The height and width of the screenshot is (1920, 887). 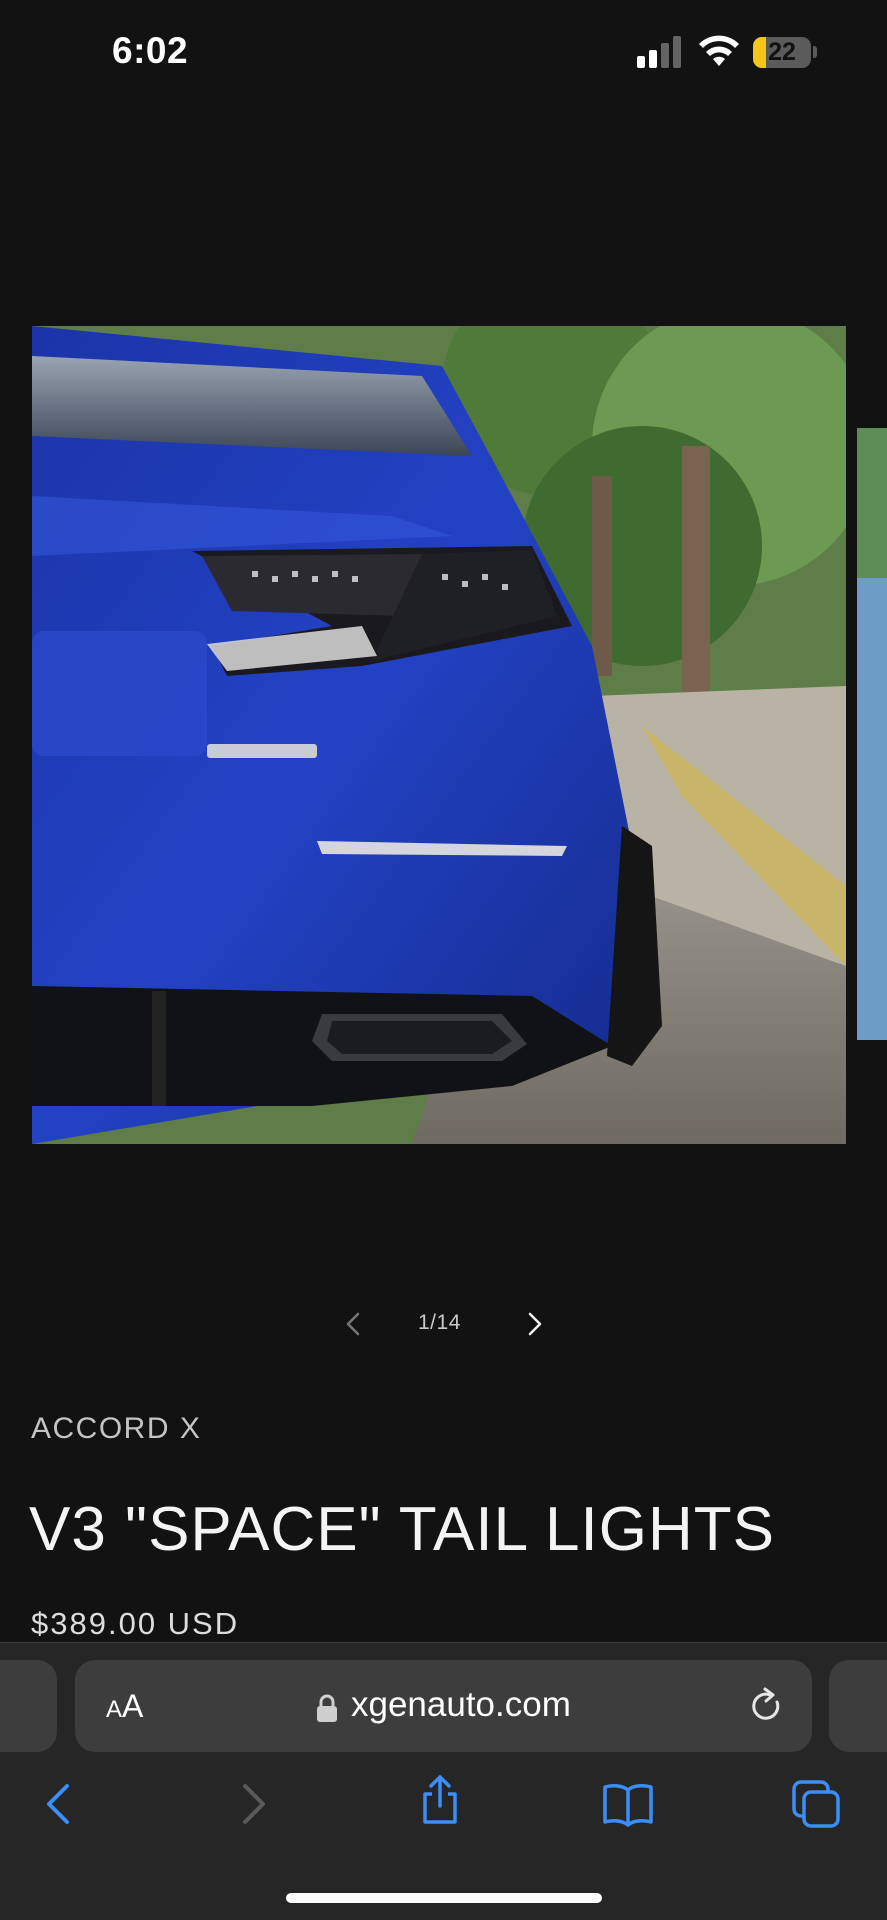 I want to click on reload-icon, so click(x=766, y=1706).